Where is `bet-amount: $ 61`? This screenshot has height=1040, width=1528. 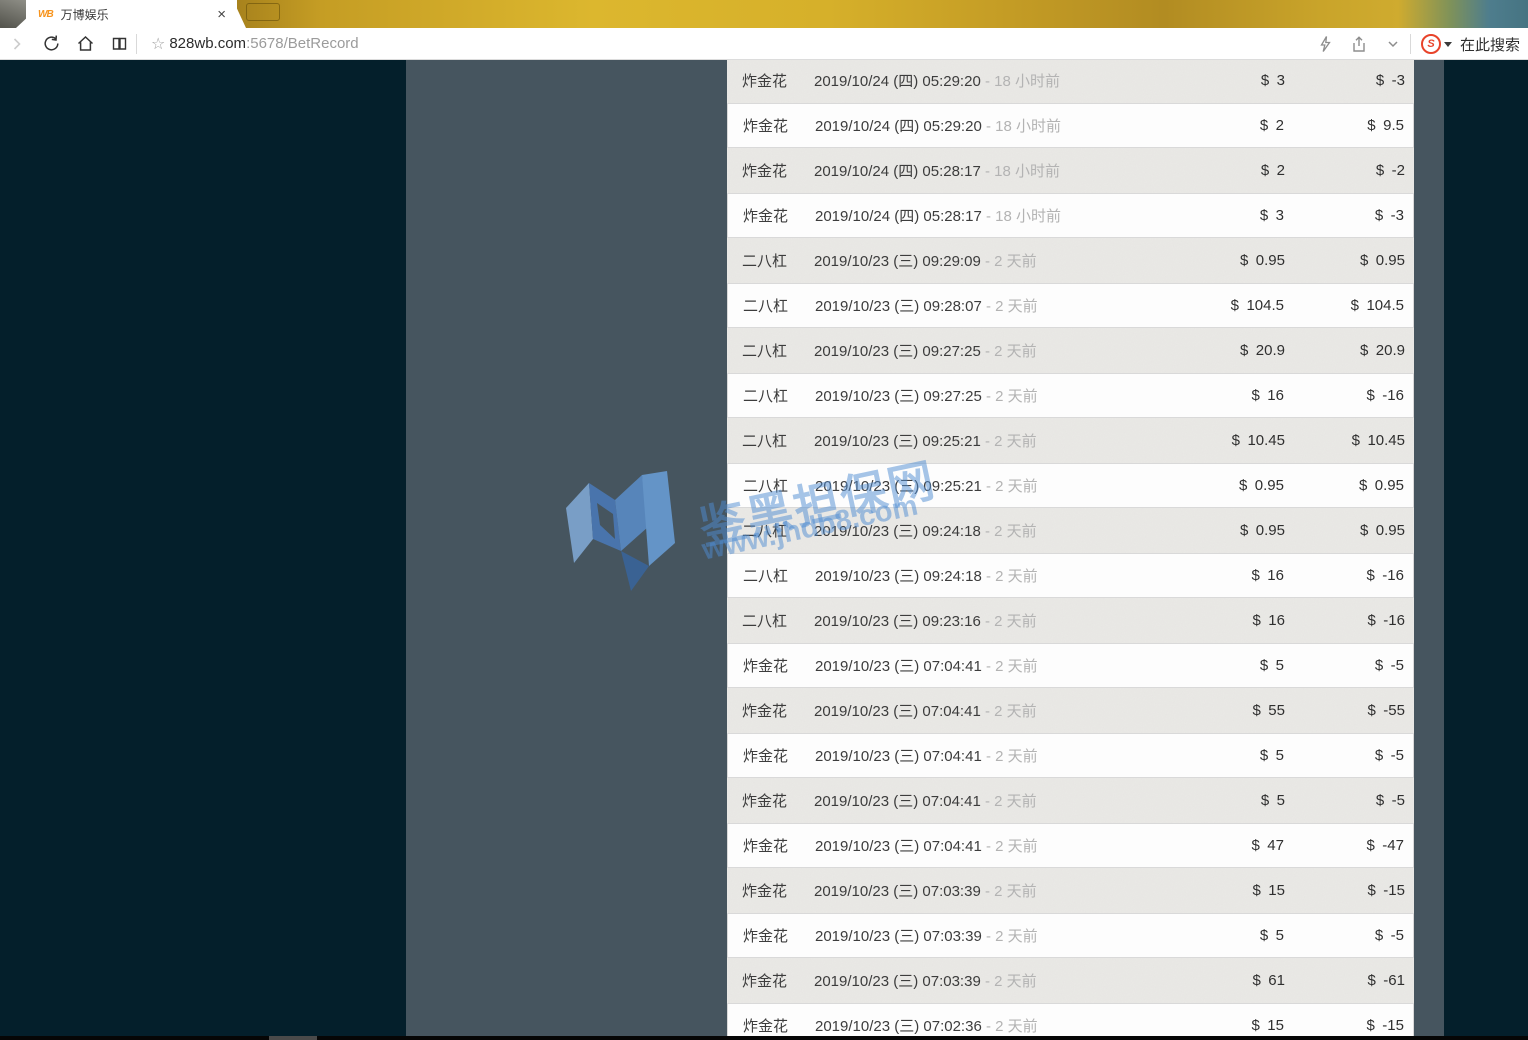 bet-amount: $ 61 is located at coordinates (1268, 980).